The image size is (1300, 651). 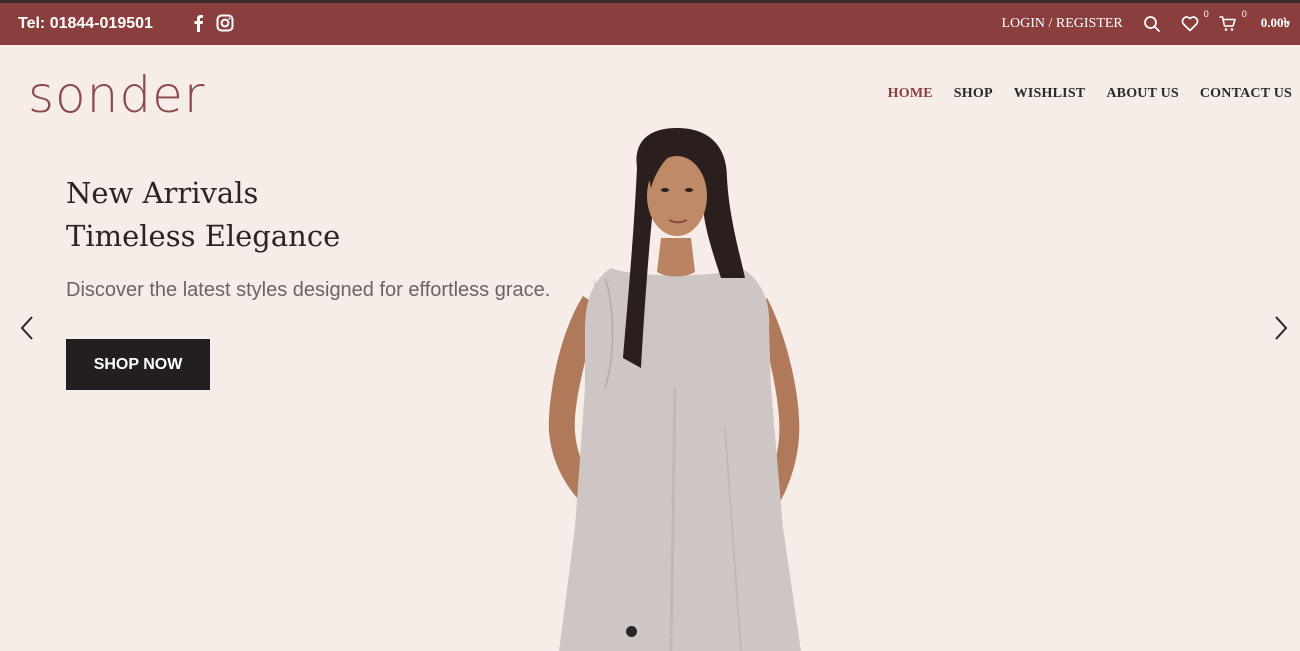 What do you see at coordinates (973, 94) in the screenshot?
I see `nav-shop: SHOP` at bounding box center [973, 94].